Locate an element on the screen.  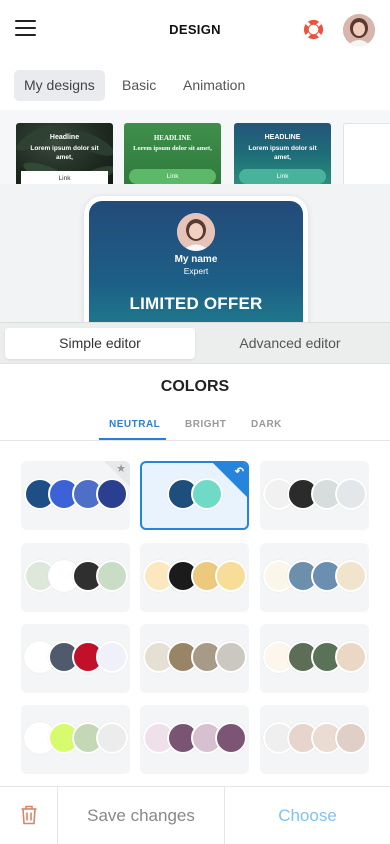
tab-animation: Animation is located at coordinates (214, 85).